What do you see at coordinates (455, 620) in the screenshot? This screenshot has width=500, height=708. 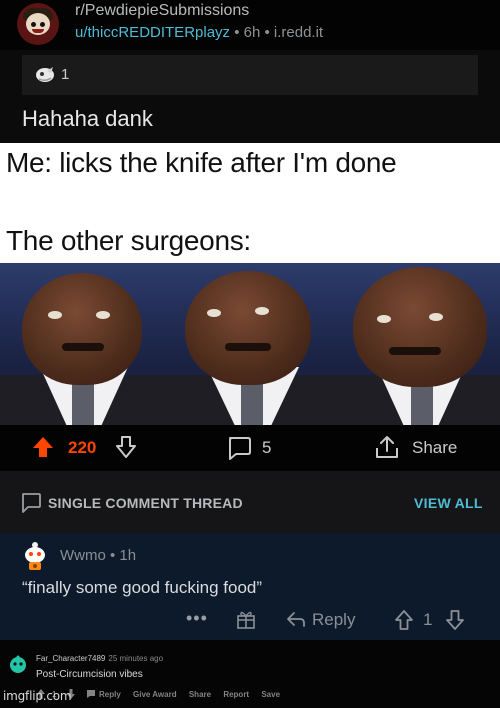 I see `comment-downvote-icon` at bounding box center [455, 620].